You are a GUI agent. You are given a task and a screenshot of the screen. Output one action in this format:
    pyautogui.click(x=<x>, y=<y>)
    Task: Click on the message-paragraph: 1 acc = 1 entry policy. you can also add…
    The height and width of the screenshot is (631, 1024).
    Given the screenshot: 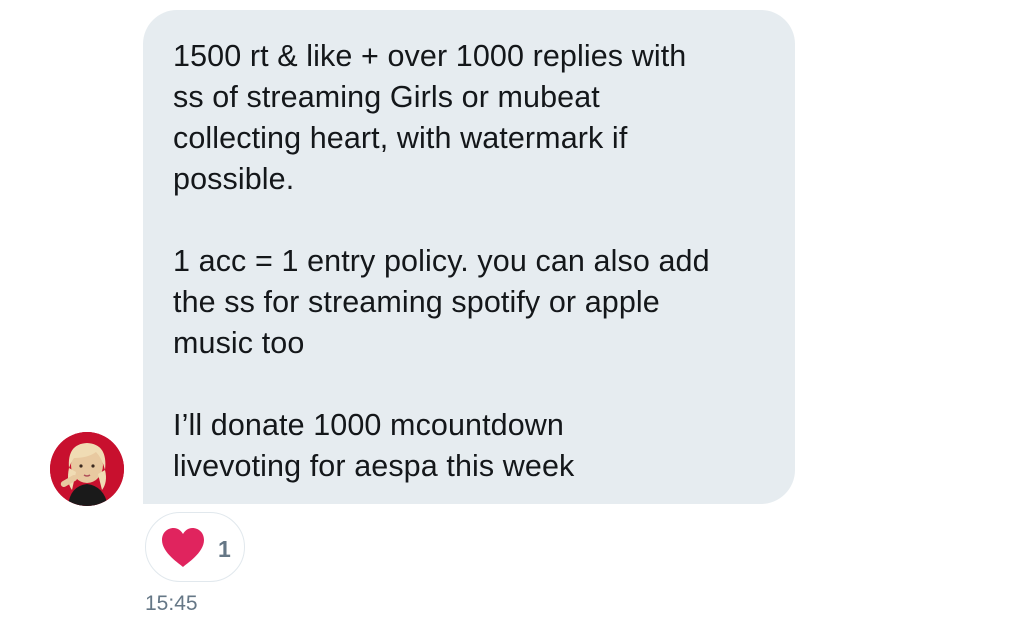 What is the action you would take?
    pyautogui.click(x=469, y=302)
    